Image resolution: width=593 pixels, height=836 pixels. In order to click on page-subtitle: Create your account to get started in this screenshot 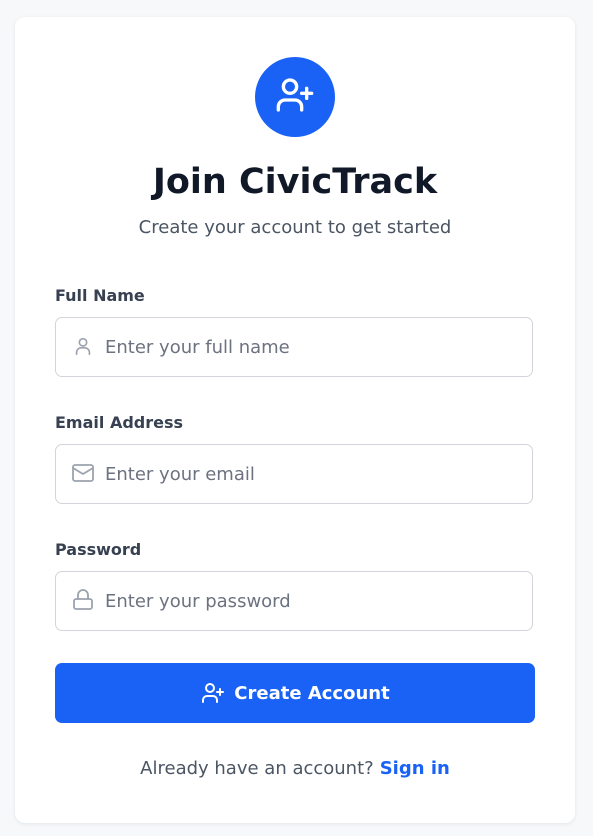, I will do `click(295, 227)`.